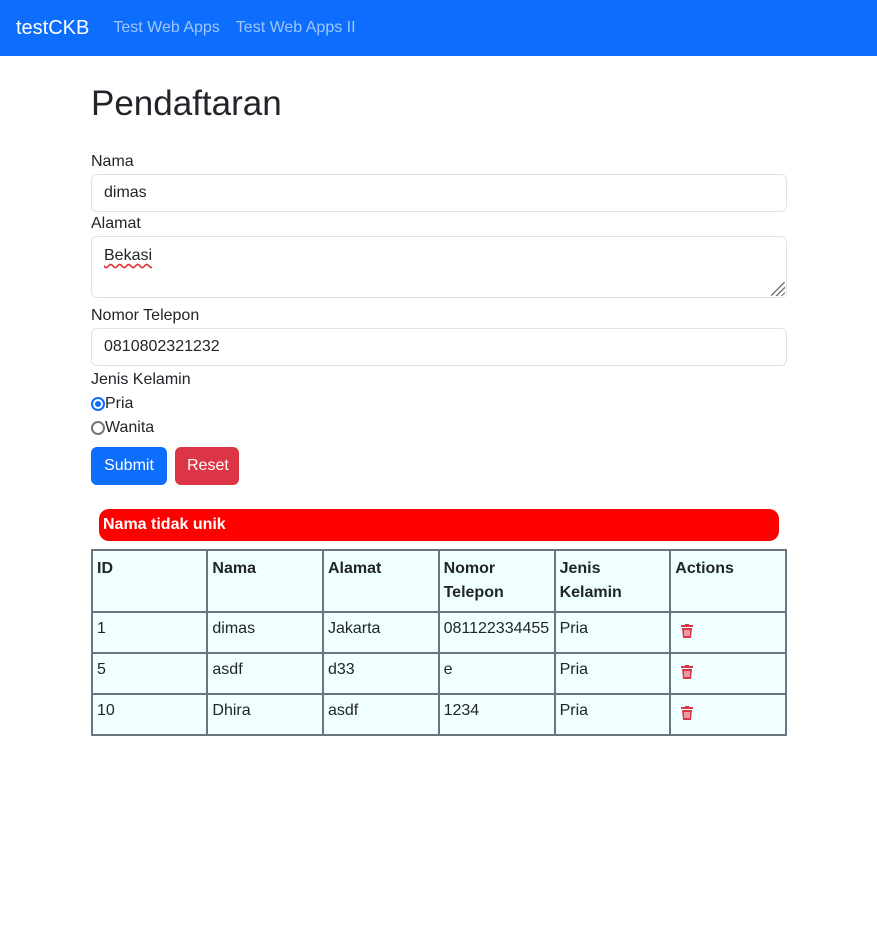  What do you see at coordinates (728, 581) in the screenshot?
I see `header-actions: Actions` at bounding box center [728, 581].